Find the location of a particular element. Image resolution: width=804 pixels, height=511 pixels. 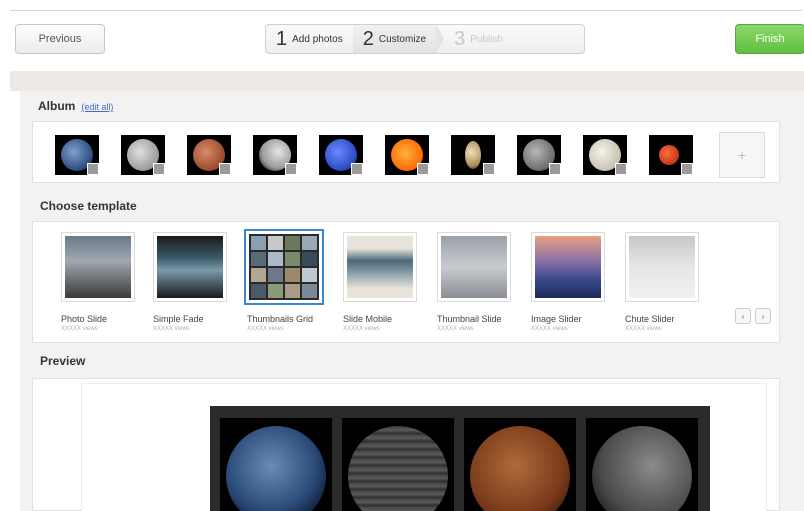

photo-thumbnail-venus is located at coordinates (605, 155).